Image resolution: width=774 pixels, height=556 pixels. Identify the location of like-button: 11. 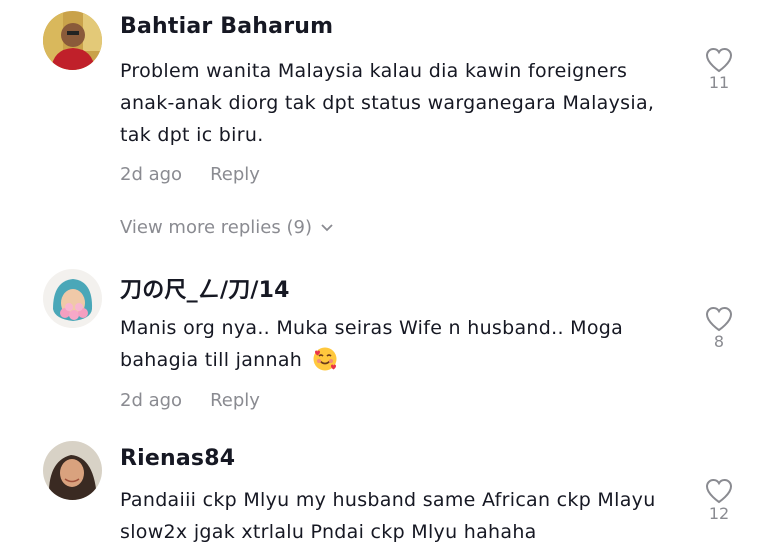
(719, 69).